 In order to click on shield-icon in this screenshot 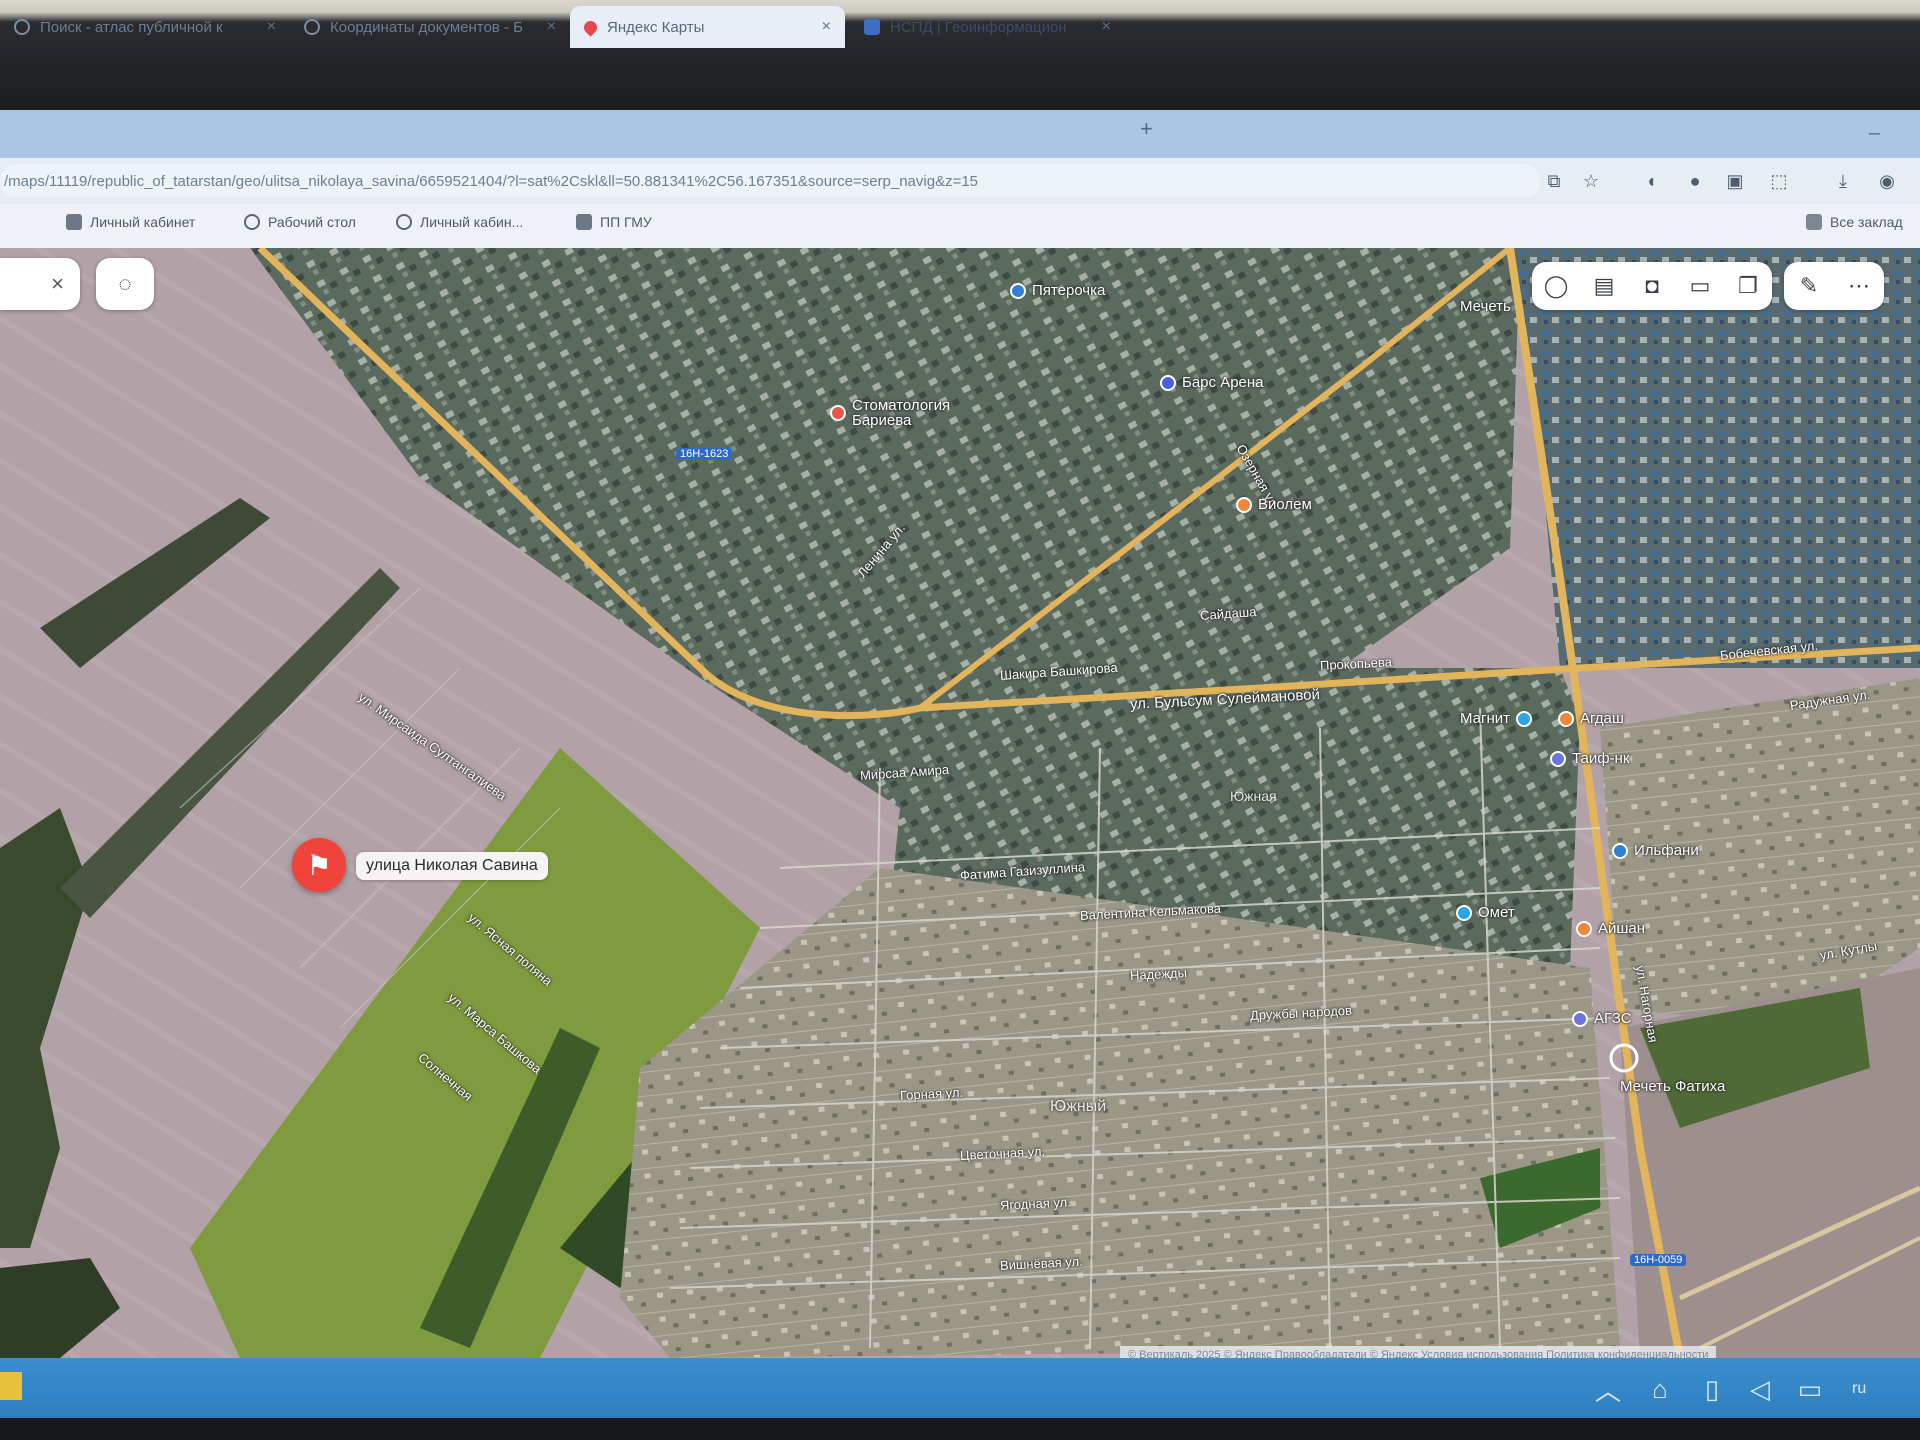, I will do `click(584, 222)`.